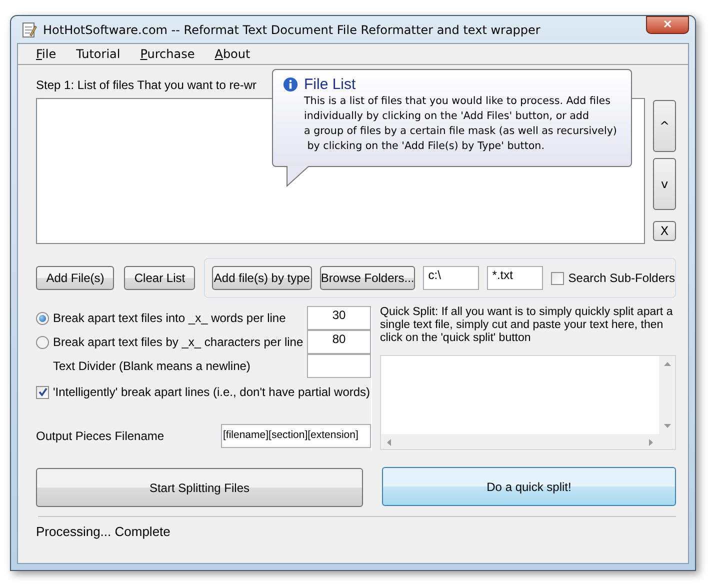  What do you see at coordinates (339, 342) in the screenshot?
I see `number-field: 80` at bounding box center [339, 342].